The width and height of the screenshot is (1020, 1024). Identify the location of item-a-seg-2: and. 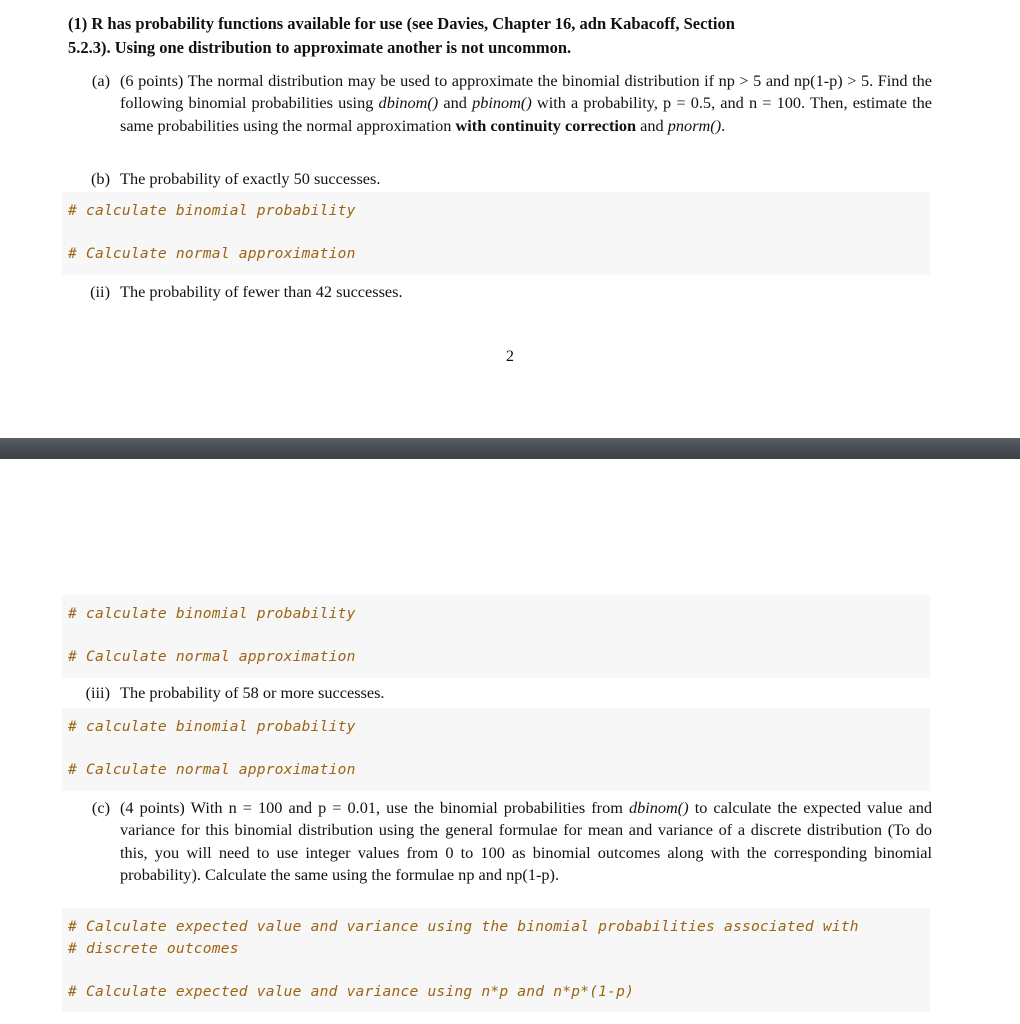
(455, 103).